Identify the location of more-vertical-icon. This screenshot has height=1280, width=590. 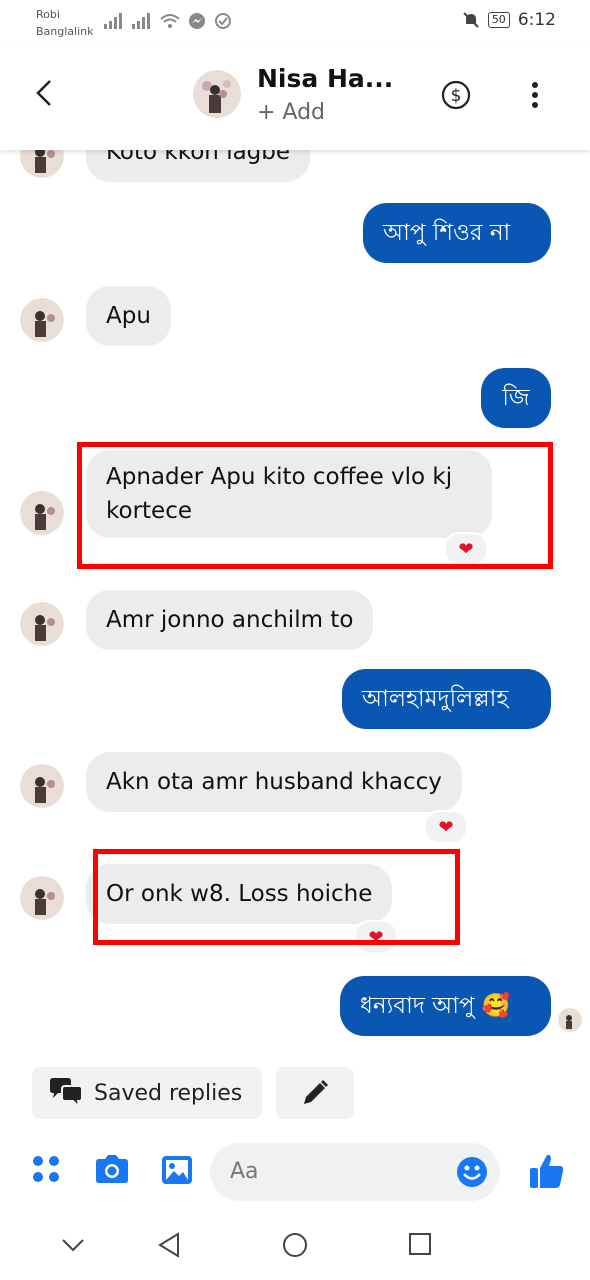
(535, 95).